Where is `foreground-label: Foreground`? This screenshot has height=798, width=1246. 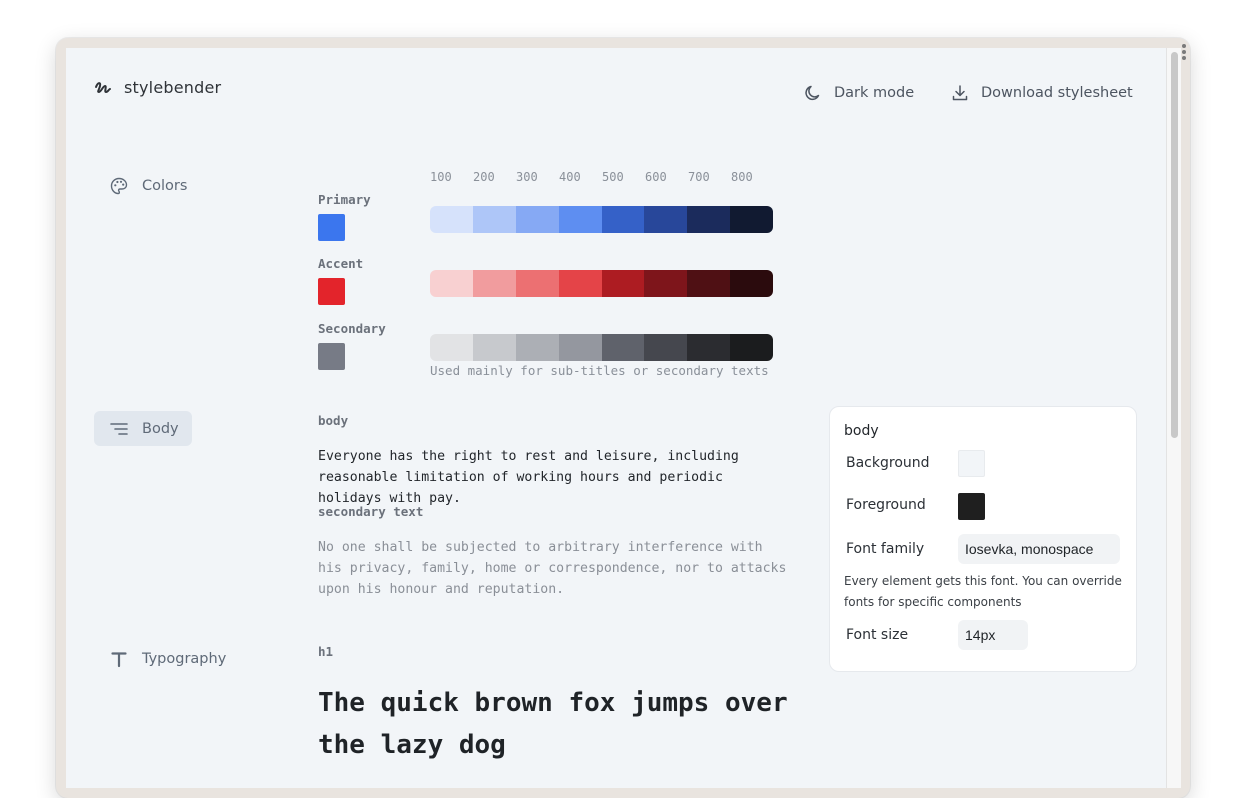 foreground-label: Foreground is located at coordinates (886, 505).